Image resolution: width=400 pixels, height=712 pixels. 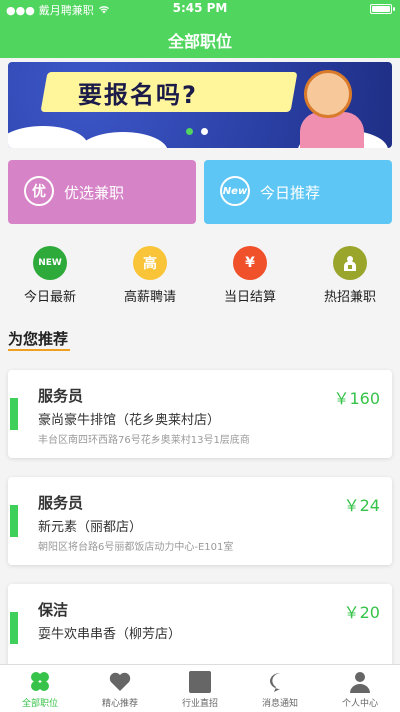 I want to click on tab-recommend: 精心推荐, so click(x=120, y=688).